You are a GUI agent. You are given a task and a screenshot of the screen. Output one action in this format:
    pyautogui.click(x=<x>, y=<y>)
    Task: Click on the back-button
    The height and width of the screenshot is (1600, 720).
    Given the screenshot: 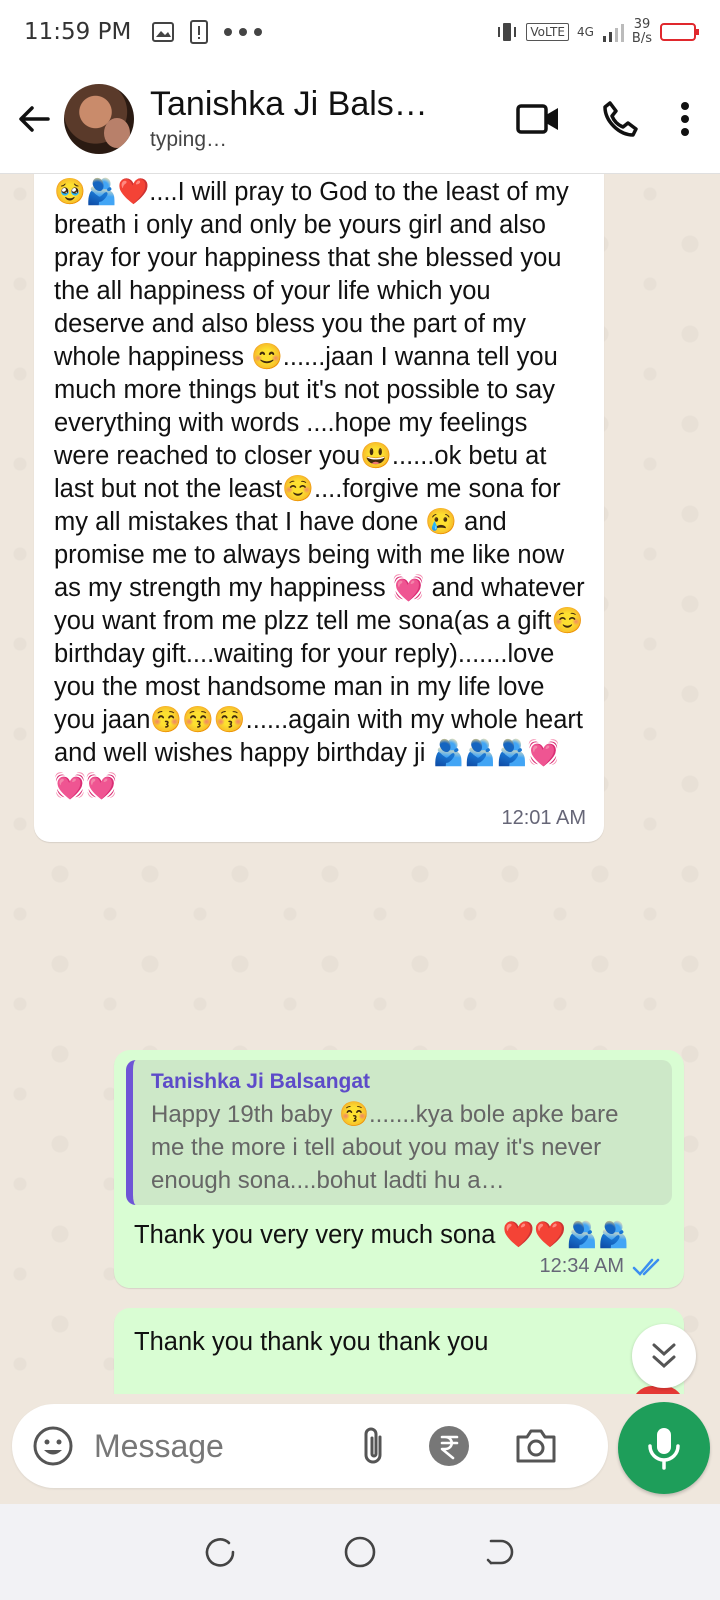 What is the action you would take?
    pyautogui.click(x=34, y=119)
    